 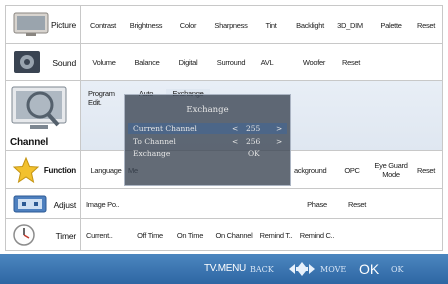 What do you see at coordinates (224, 204) in the screenshot?
I see `menu-row-adjust: Adjust Image Po.. Phase Reset` at bounding box center [224, 204].